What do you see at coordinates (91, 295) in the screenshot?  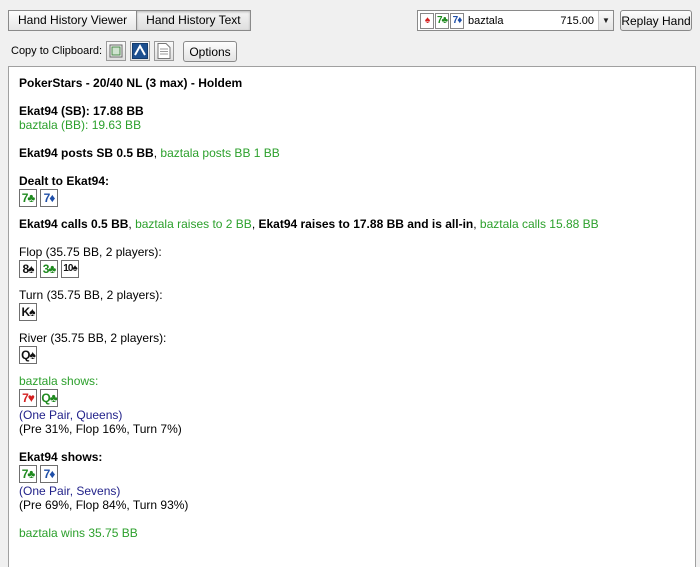 I see `turn-label: Turn (35.75 BB, 2 players):` at bounding box center [91, 295].